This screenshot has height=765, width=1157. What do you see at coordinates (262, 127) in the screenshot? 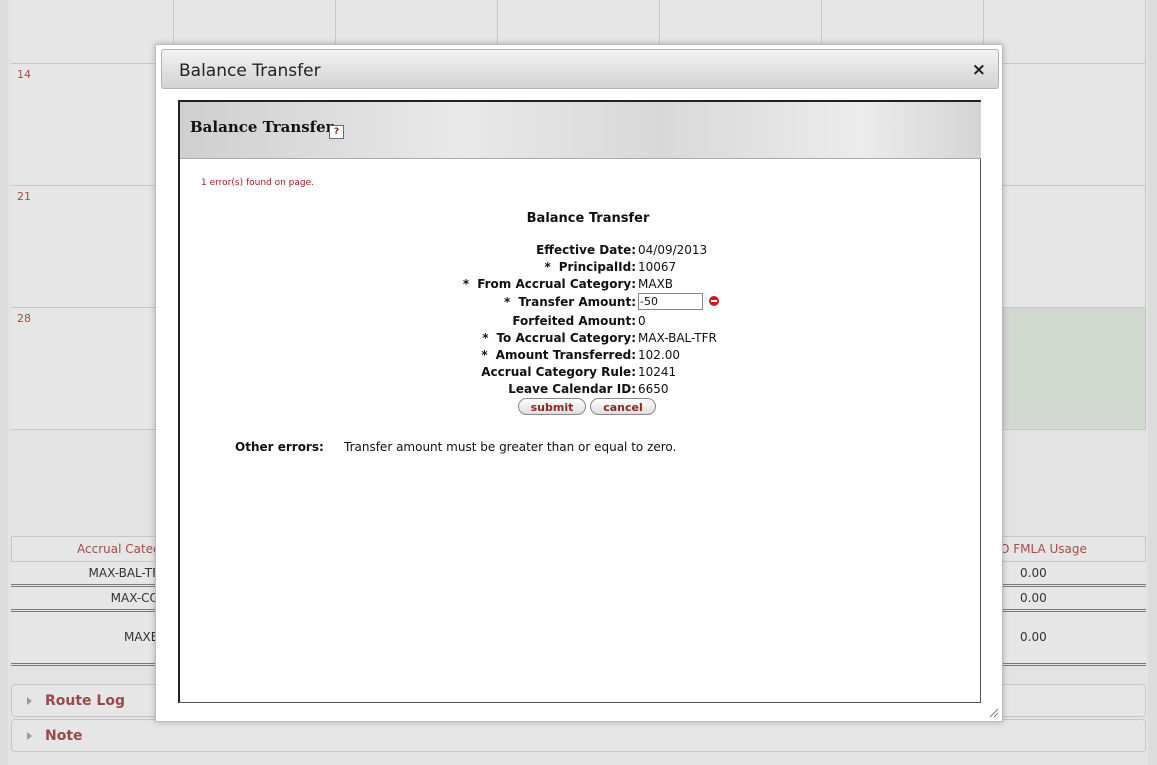
I see `section-title: Balance Transfer` at bounding box center [262, 127].